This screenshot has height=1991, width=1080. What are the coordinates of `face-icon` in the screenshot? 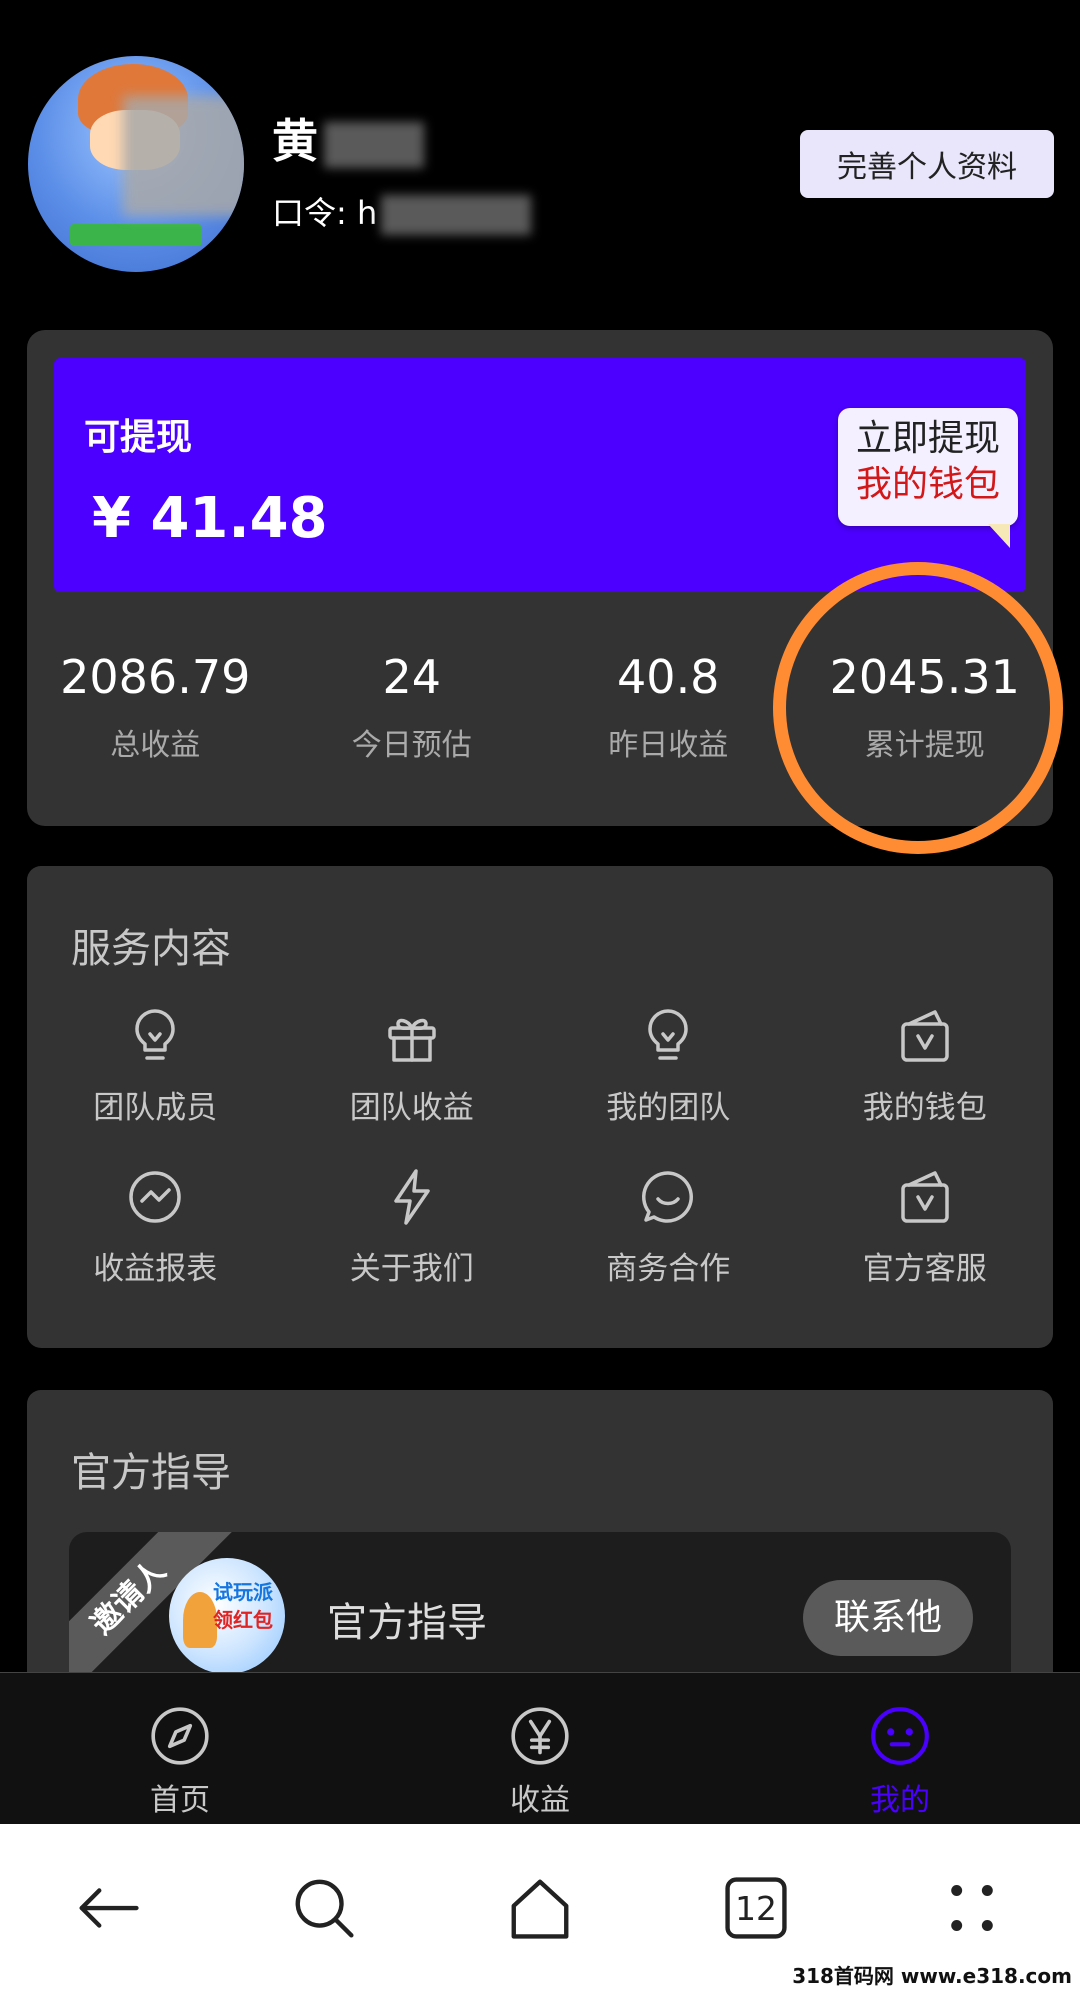 It's located at (900, 1736).